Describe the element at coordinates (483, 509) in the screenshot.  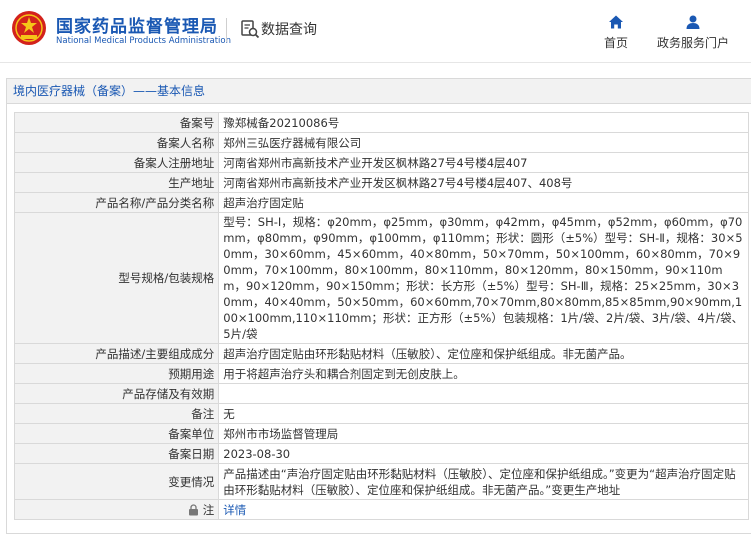
I see `detail-row-value: 详情` at that location.